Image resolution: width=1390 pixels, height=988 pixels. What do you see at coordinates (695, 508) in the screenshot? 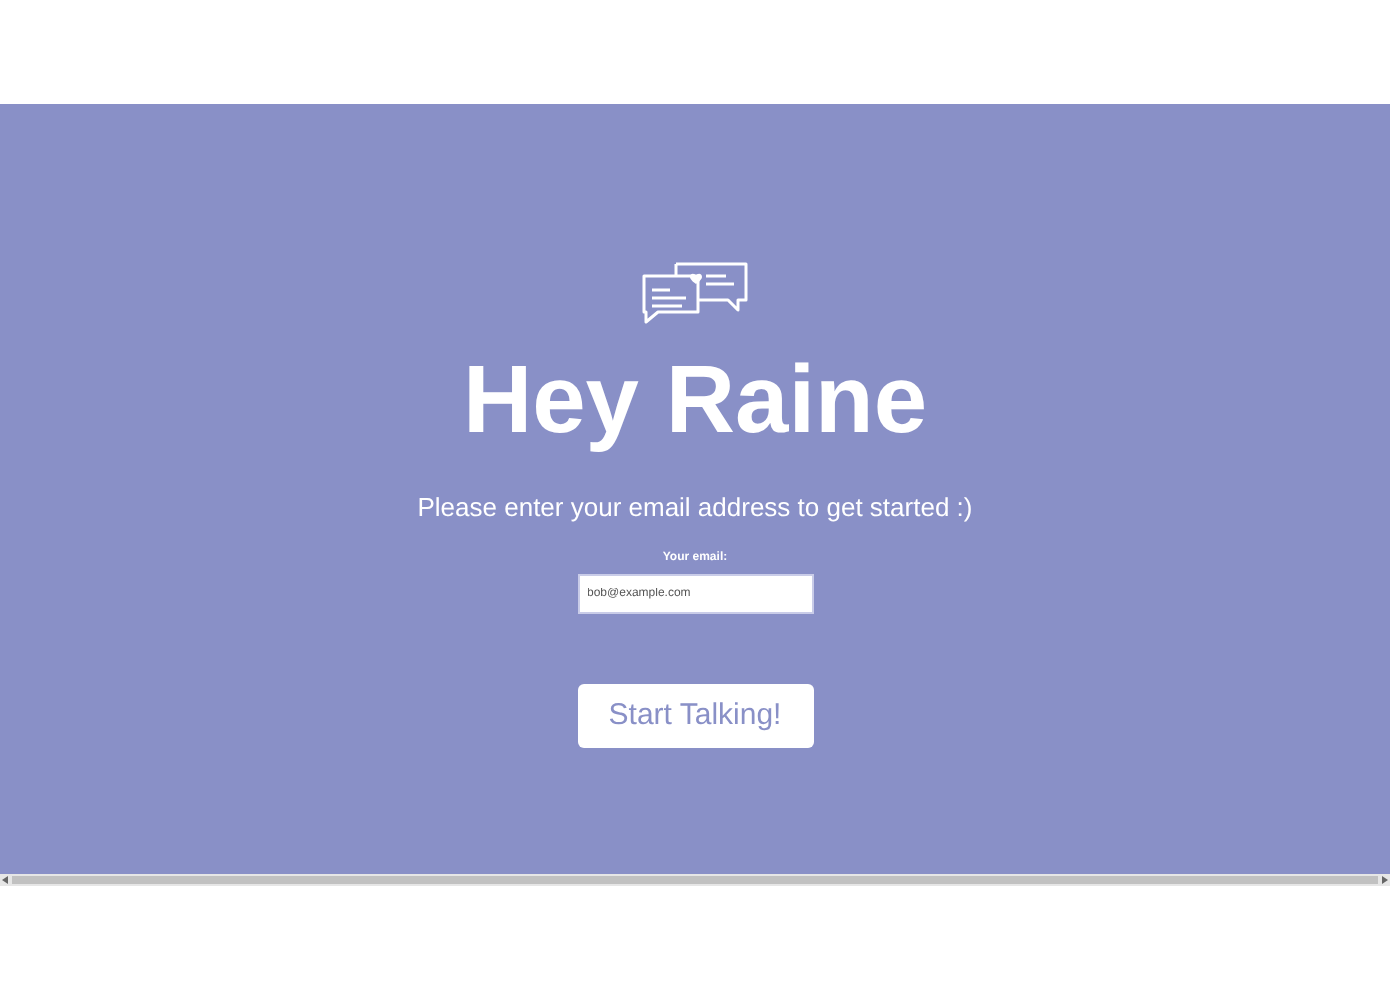
I see `subtitle: Please enter your email address to get started :)` at bounding box center [695, 508].